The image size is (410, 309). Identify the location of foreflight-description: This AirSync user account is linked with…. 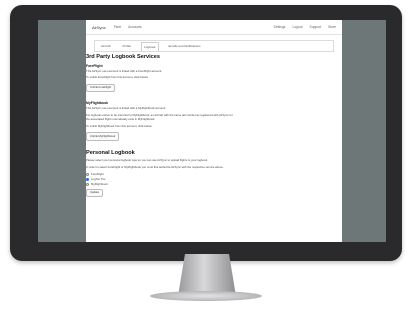
(124, 70).